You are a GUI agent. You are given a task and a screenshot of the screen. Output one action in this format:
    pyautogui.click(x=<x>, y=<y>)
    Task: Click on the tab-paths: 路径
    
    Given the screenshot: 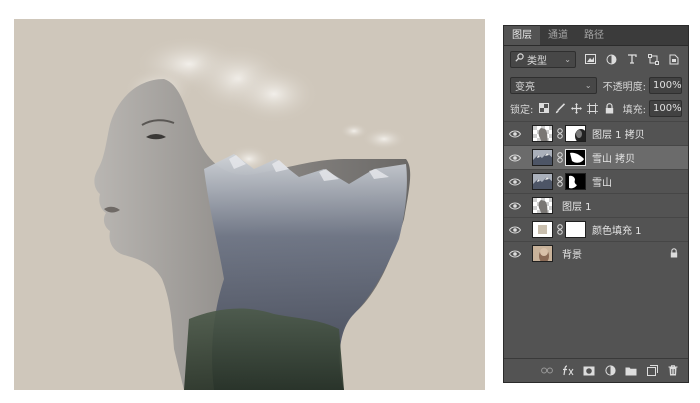 What is the action you would take?
    pyautogui.click(x=594, y=35)
    